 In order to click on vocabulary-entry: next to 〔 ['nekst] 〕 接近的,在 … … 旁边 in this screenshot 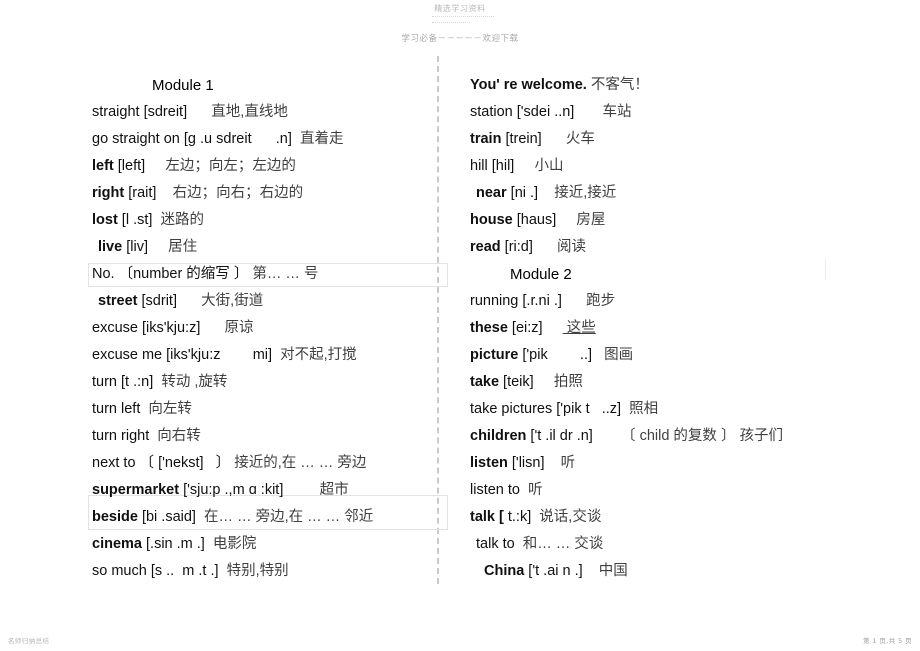, I will do `click(264, 463)`.